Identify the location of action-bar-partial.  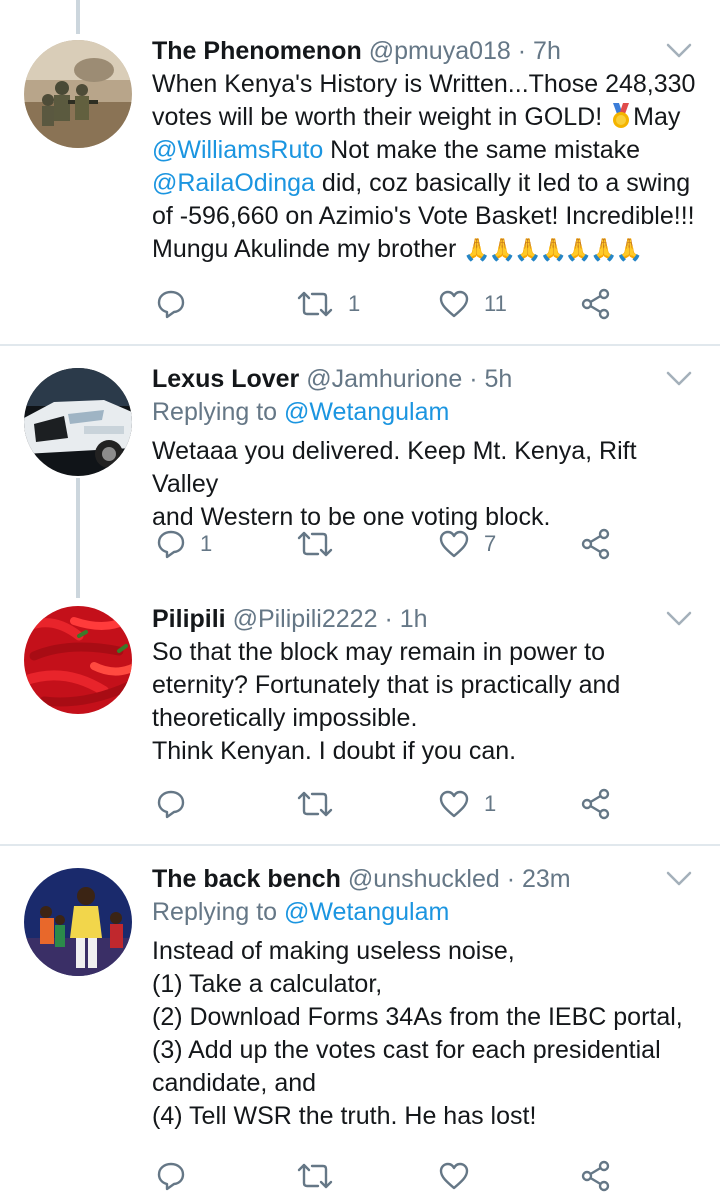
(391, 1176).